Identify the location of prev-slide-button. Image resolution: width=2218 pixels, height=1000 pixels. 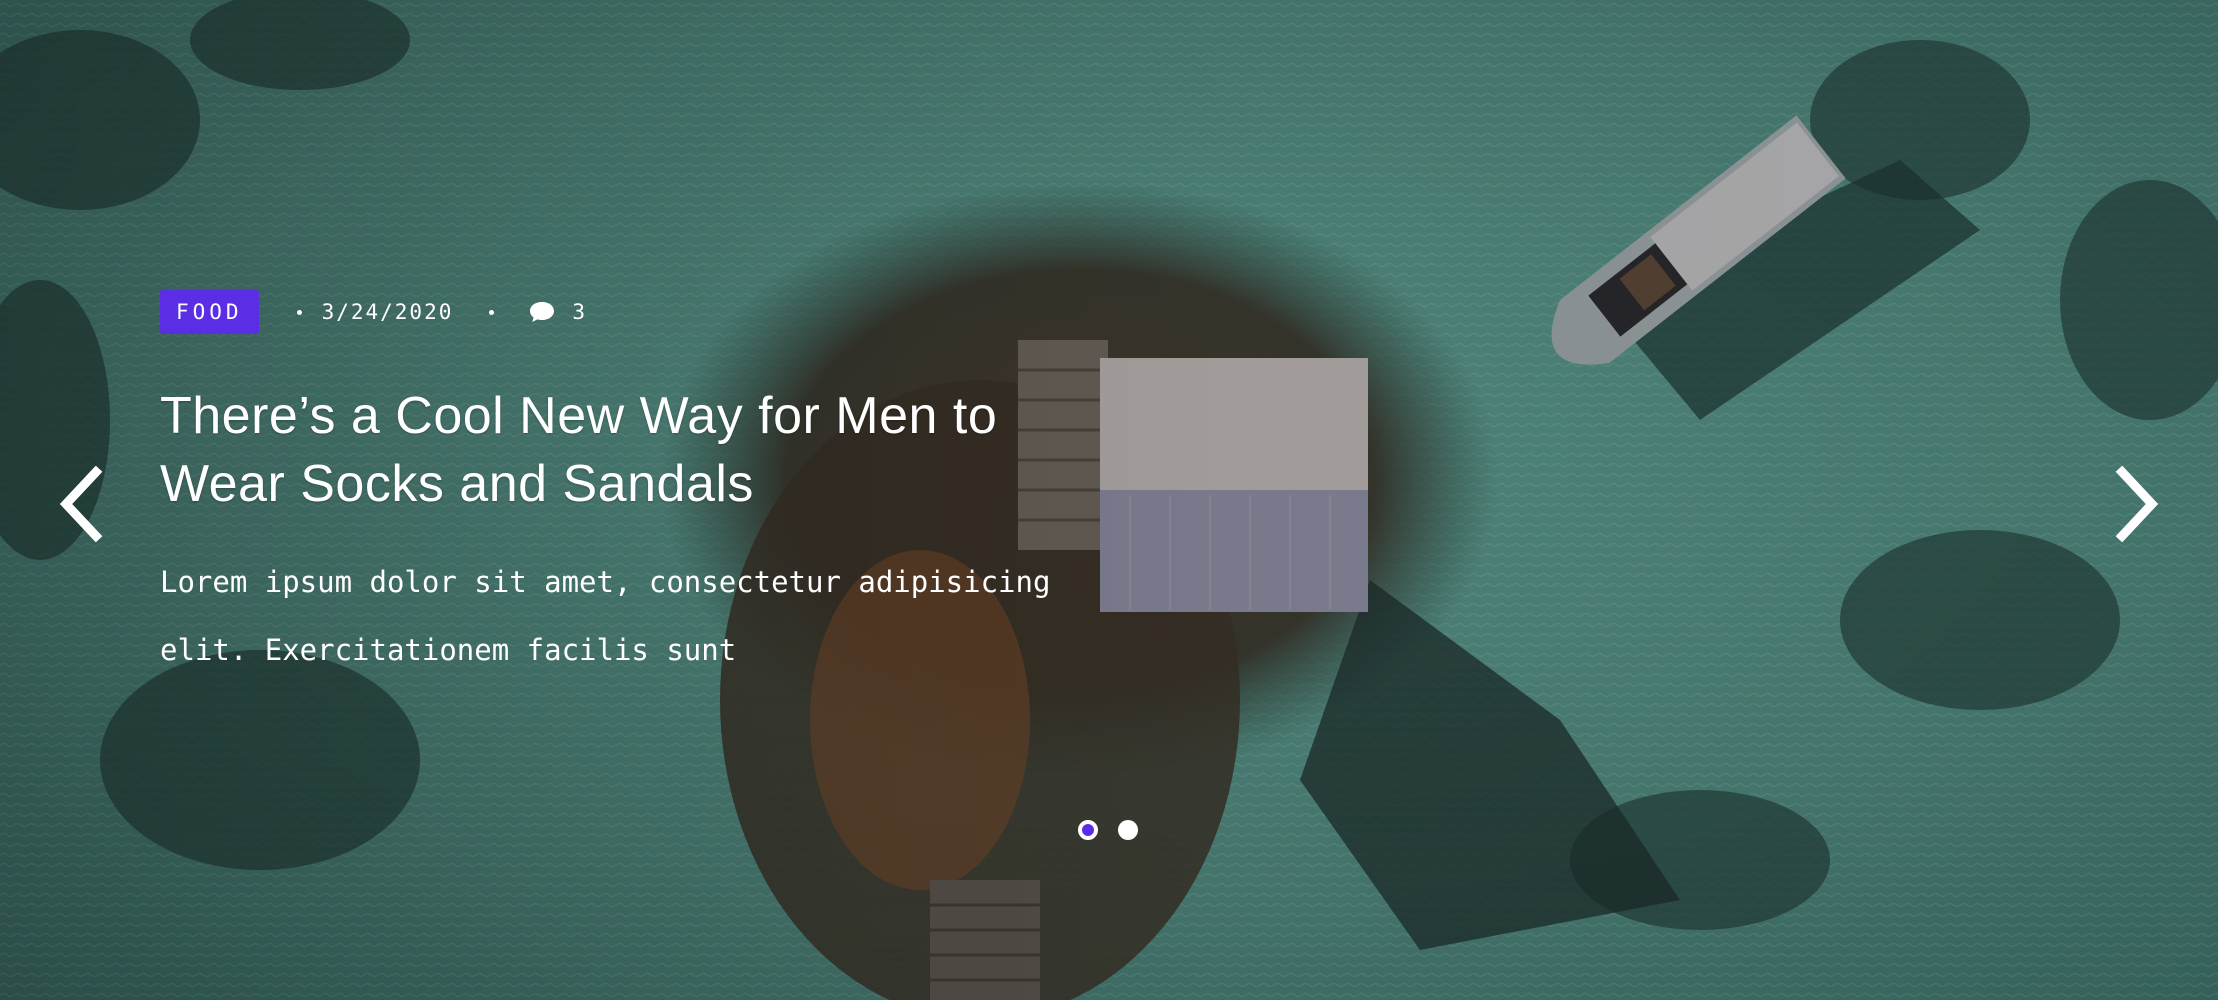
(80, 504).